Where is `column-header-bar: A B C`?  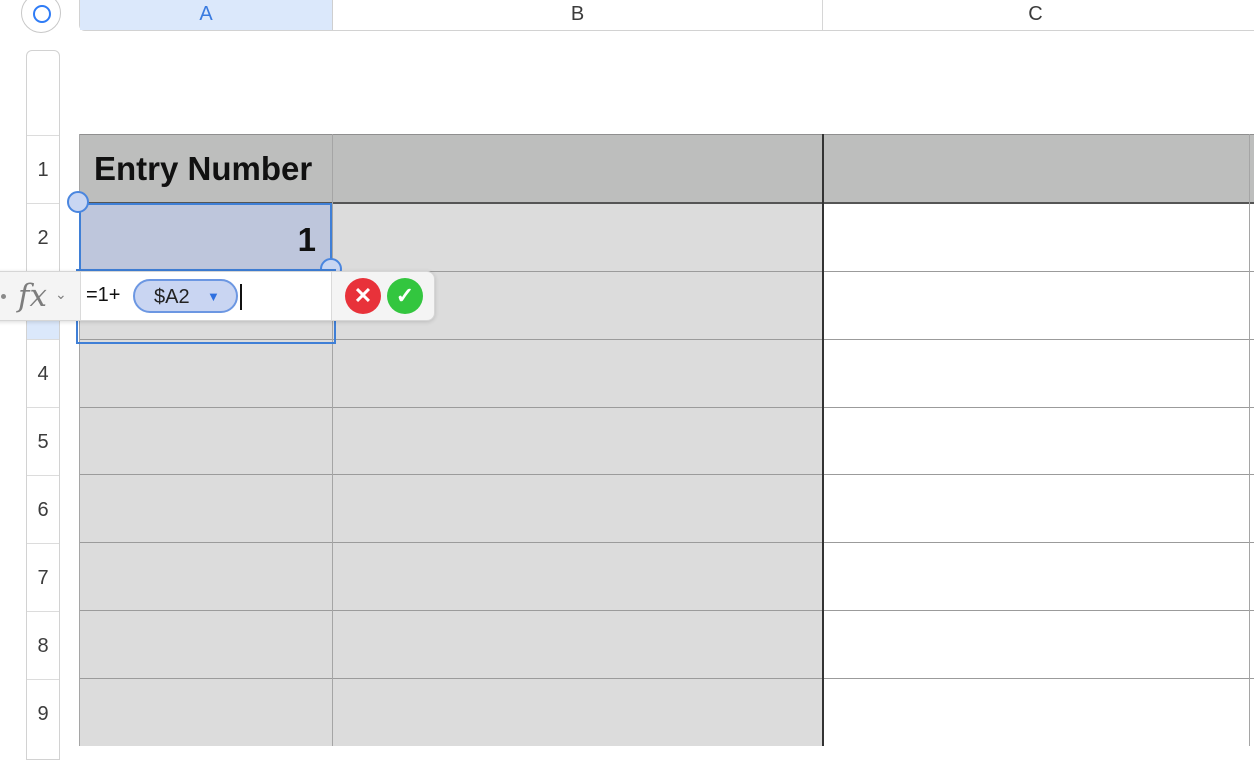 column-header-bar: A B C is located at coordinates (666, 15).